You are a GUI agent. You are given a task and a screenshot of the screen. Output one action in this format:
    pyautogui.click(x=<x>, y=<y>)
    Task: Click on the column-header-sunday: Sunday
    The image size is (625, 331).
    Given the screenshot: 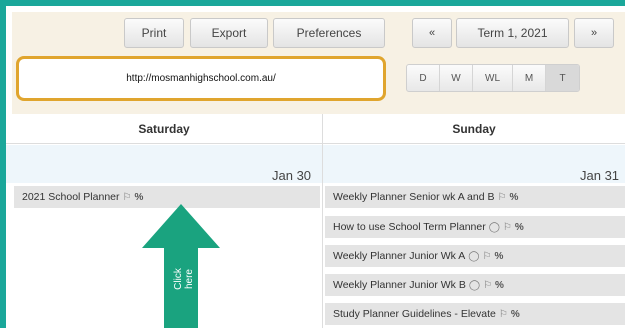 What is the action you would take?
    pyautogui.click(x=474, y=129)
    